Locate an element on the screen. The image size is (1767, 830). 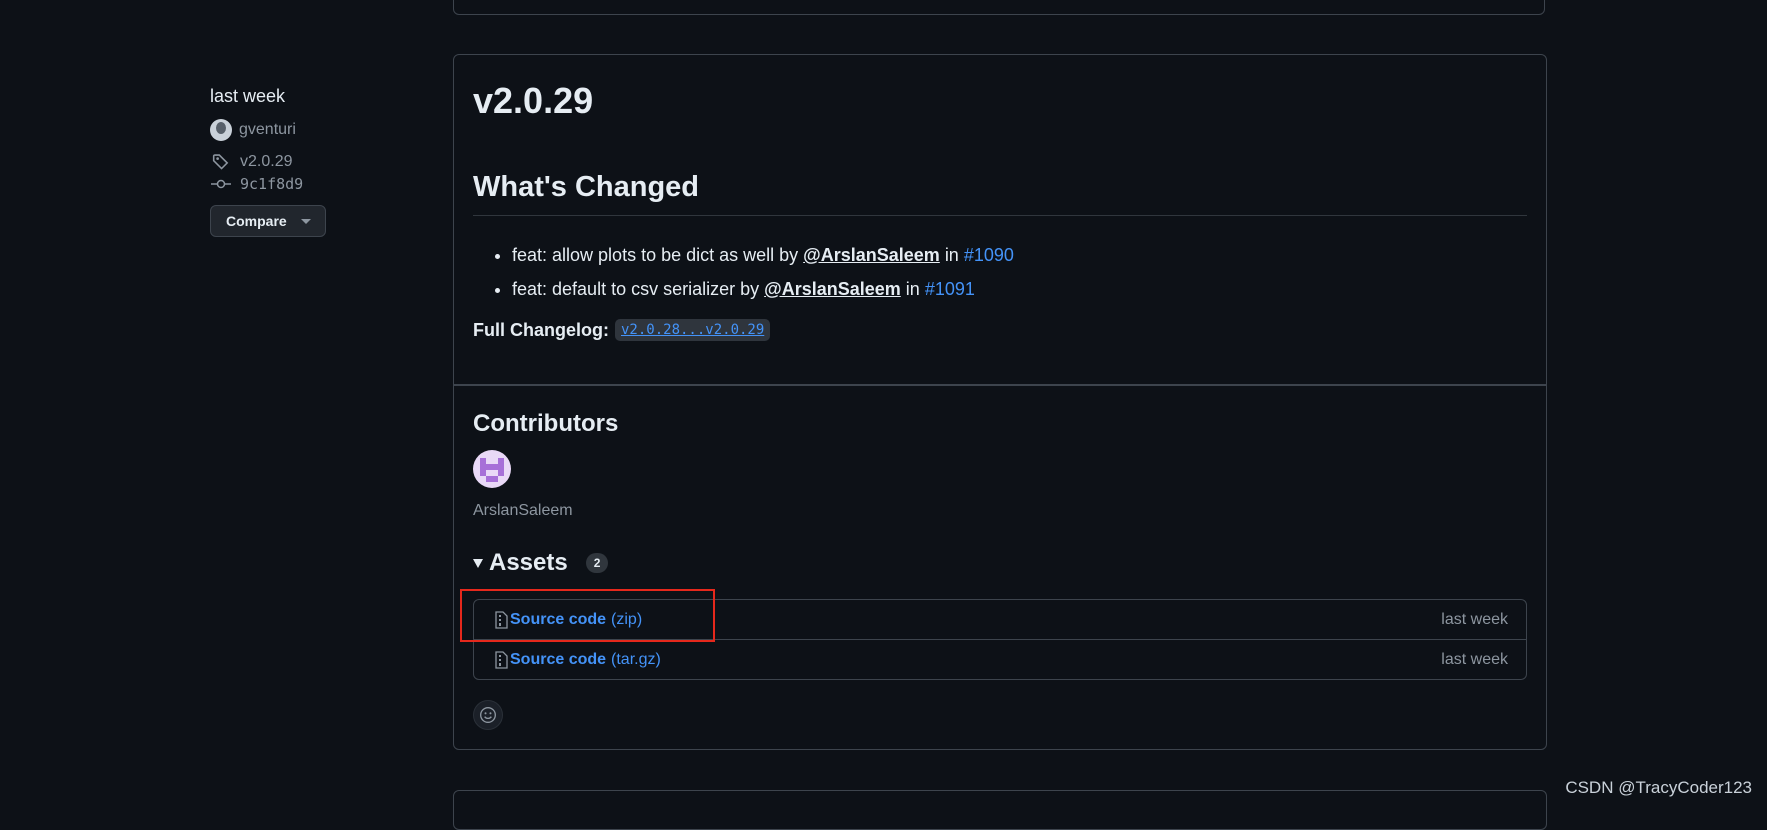
add-reaction-button is located at coordinates (488, 715).